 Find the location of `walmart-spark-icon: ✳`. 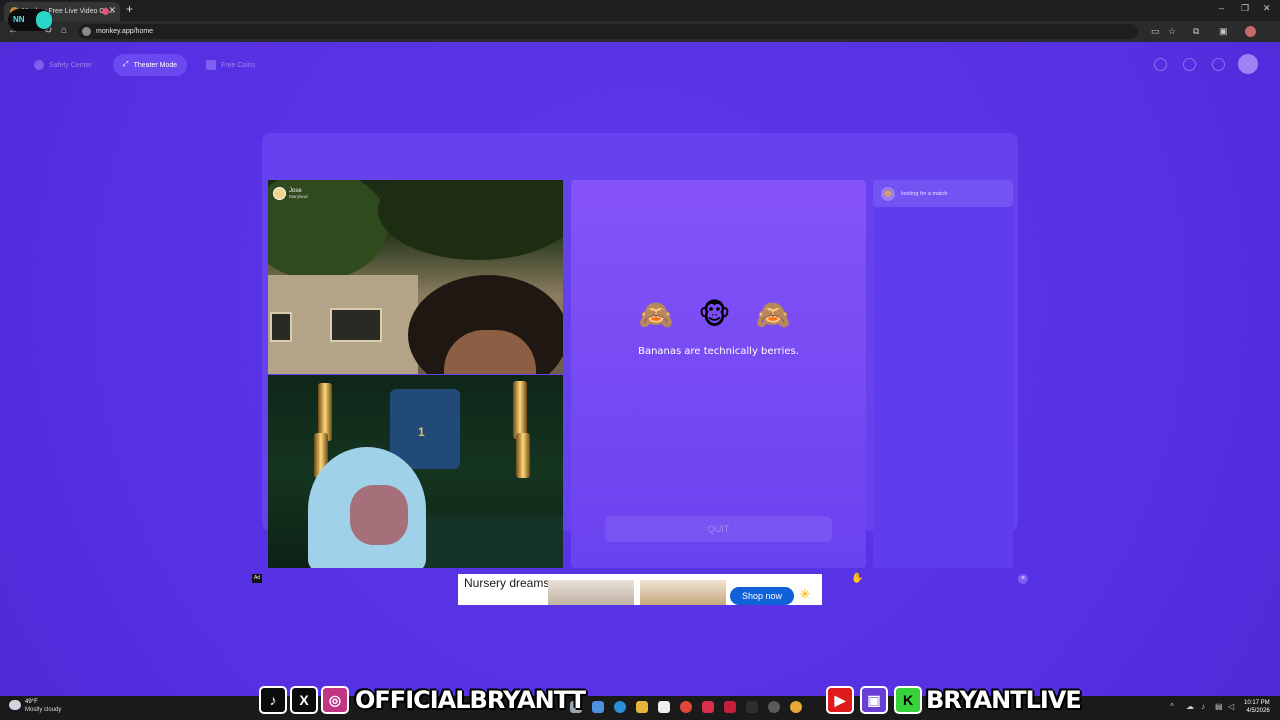

walmart-spark-icon: ✳ is located at coordinates (805, 594).